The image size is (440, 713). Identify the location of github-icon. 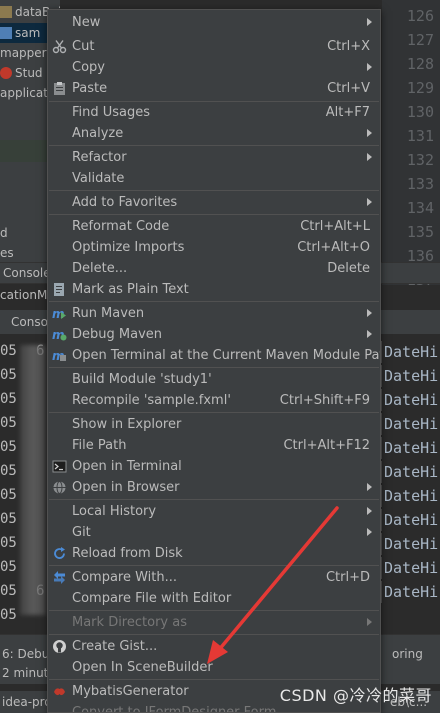
(59, 646).